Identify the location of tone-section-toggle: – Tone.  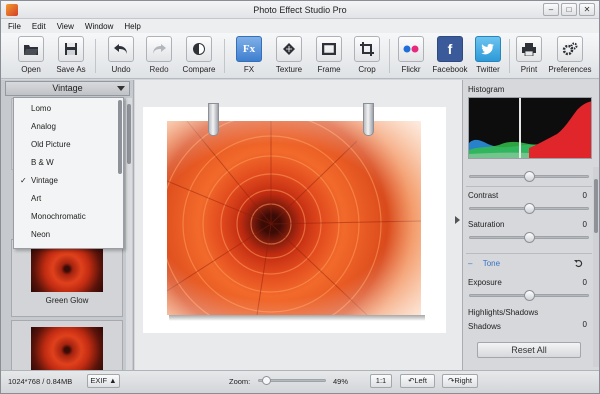
(484, 263).